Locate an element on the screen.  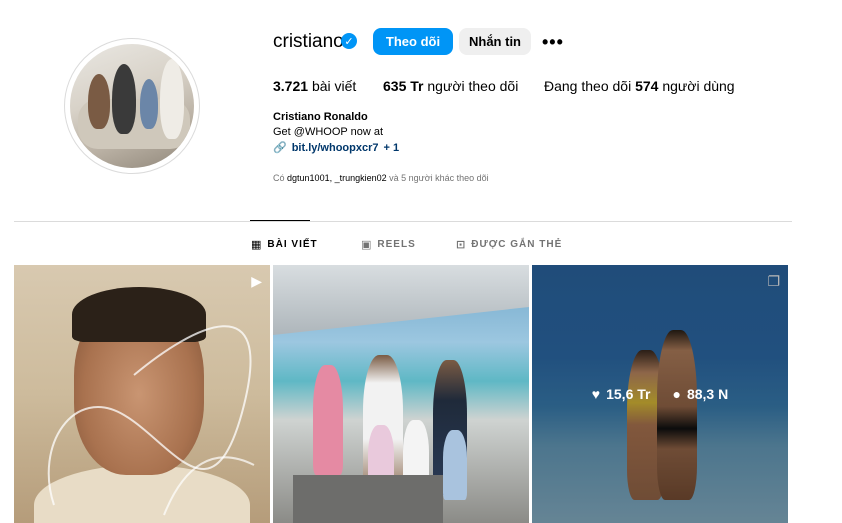
tabs-divider is located at coordinates (403, 221).